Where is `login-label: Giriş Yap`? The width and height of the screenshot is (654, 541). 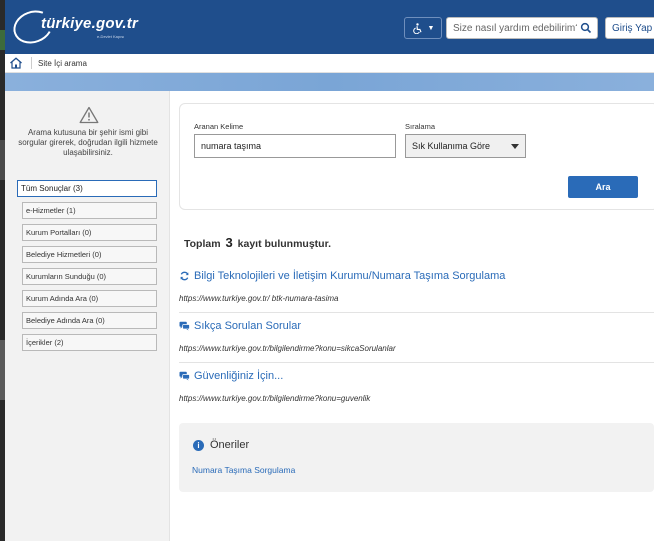
login-label: Giriş Yap is located at coordinates (632, 28).